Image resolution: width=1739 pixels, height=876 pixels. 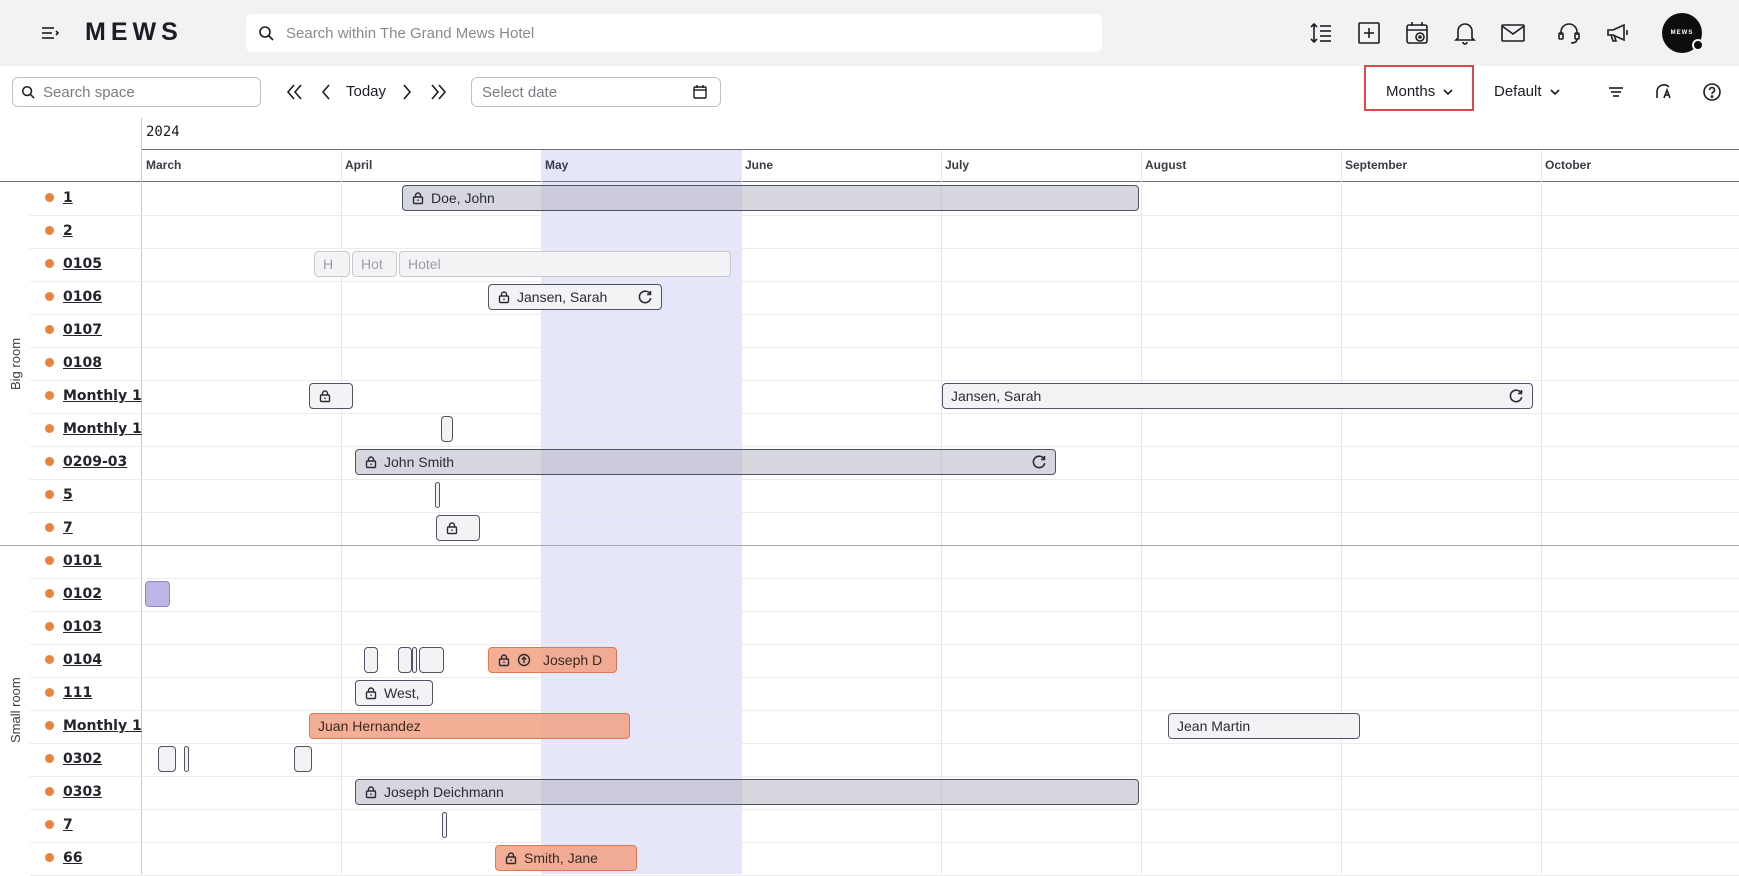 What do you see at coordinates (869, 92) in the screenshot?
I see `timeline-toolbar: Today Months Default` at bounding box center [869, 92].